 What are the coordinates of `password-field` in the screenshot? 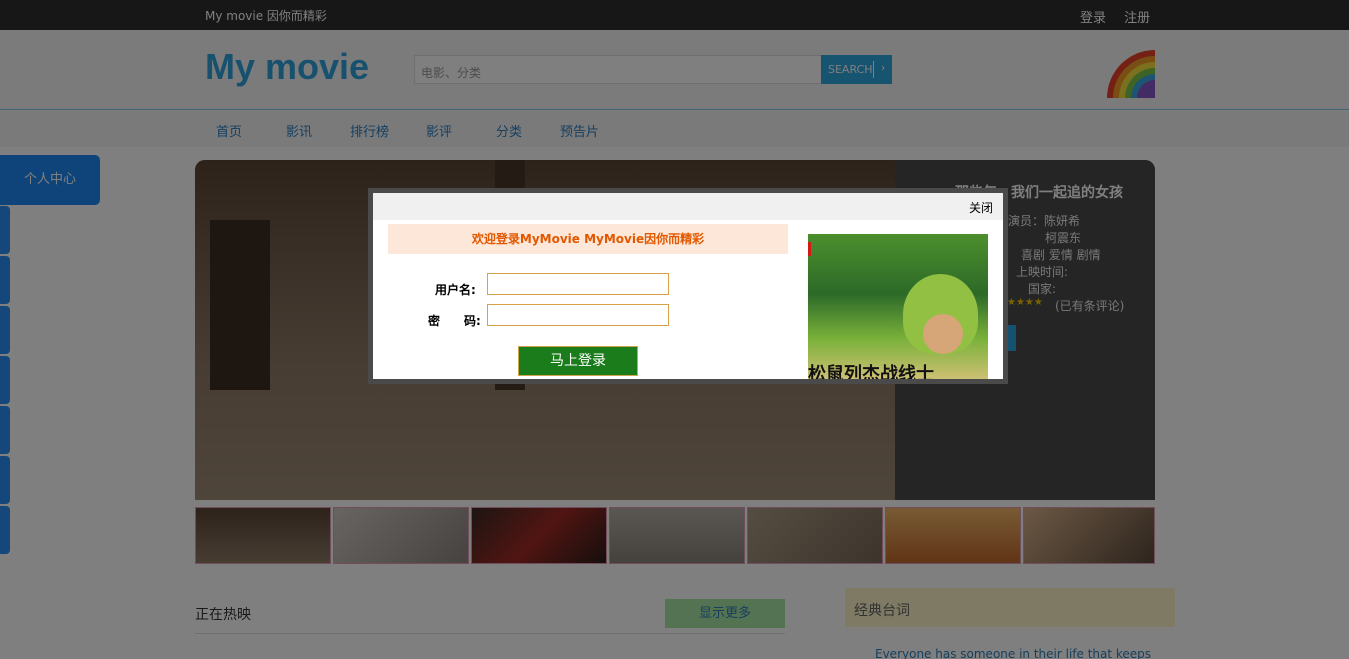 It's located at (578, 315).